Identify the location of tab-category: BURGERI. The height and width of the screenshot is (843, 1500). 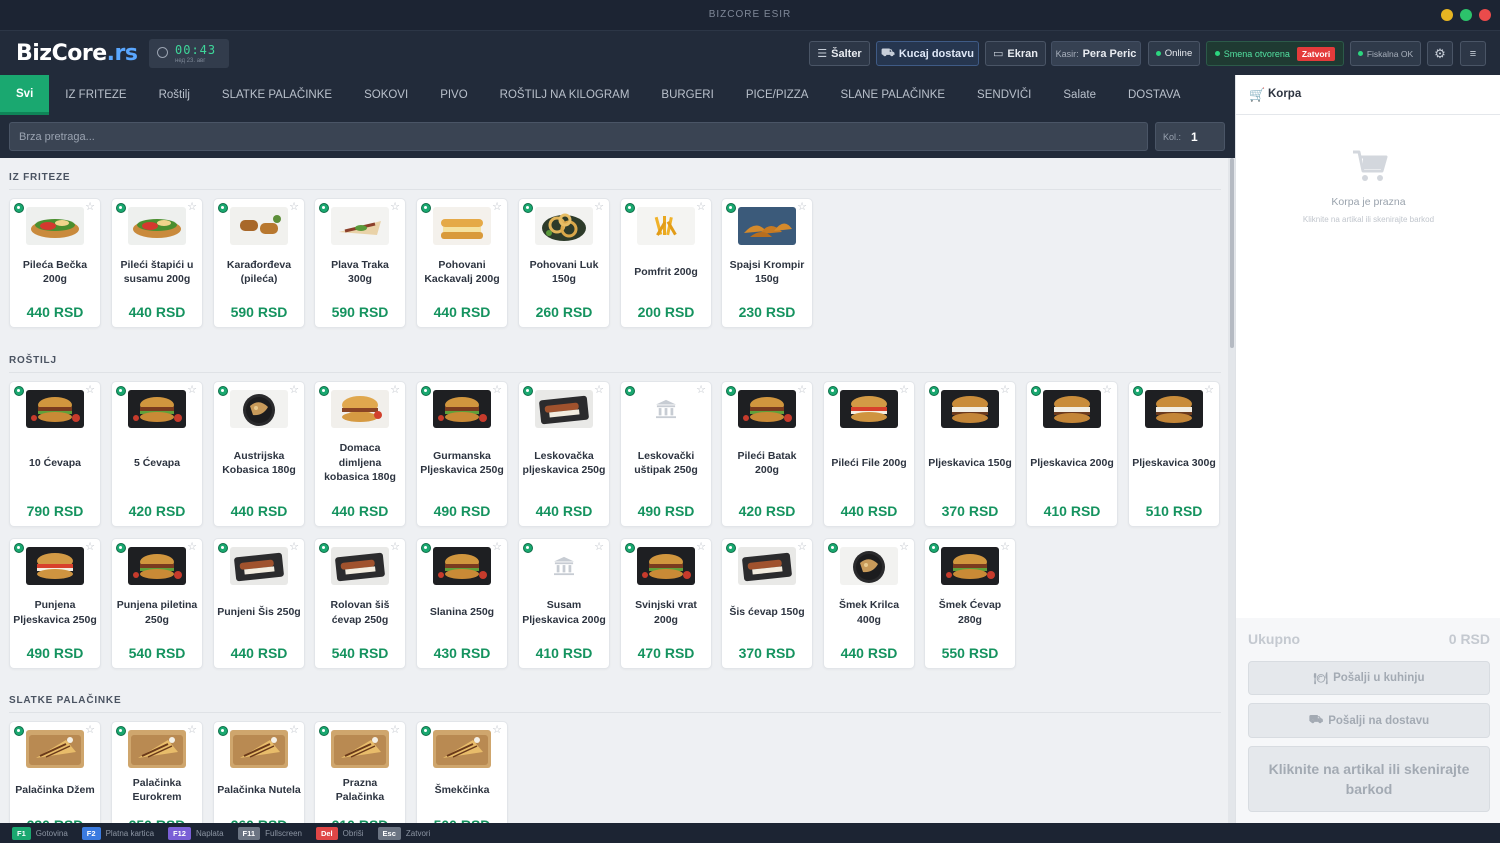
(687, 95).